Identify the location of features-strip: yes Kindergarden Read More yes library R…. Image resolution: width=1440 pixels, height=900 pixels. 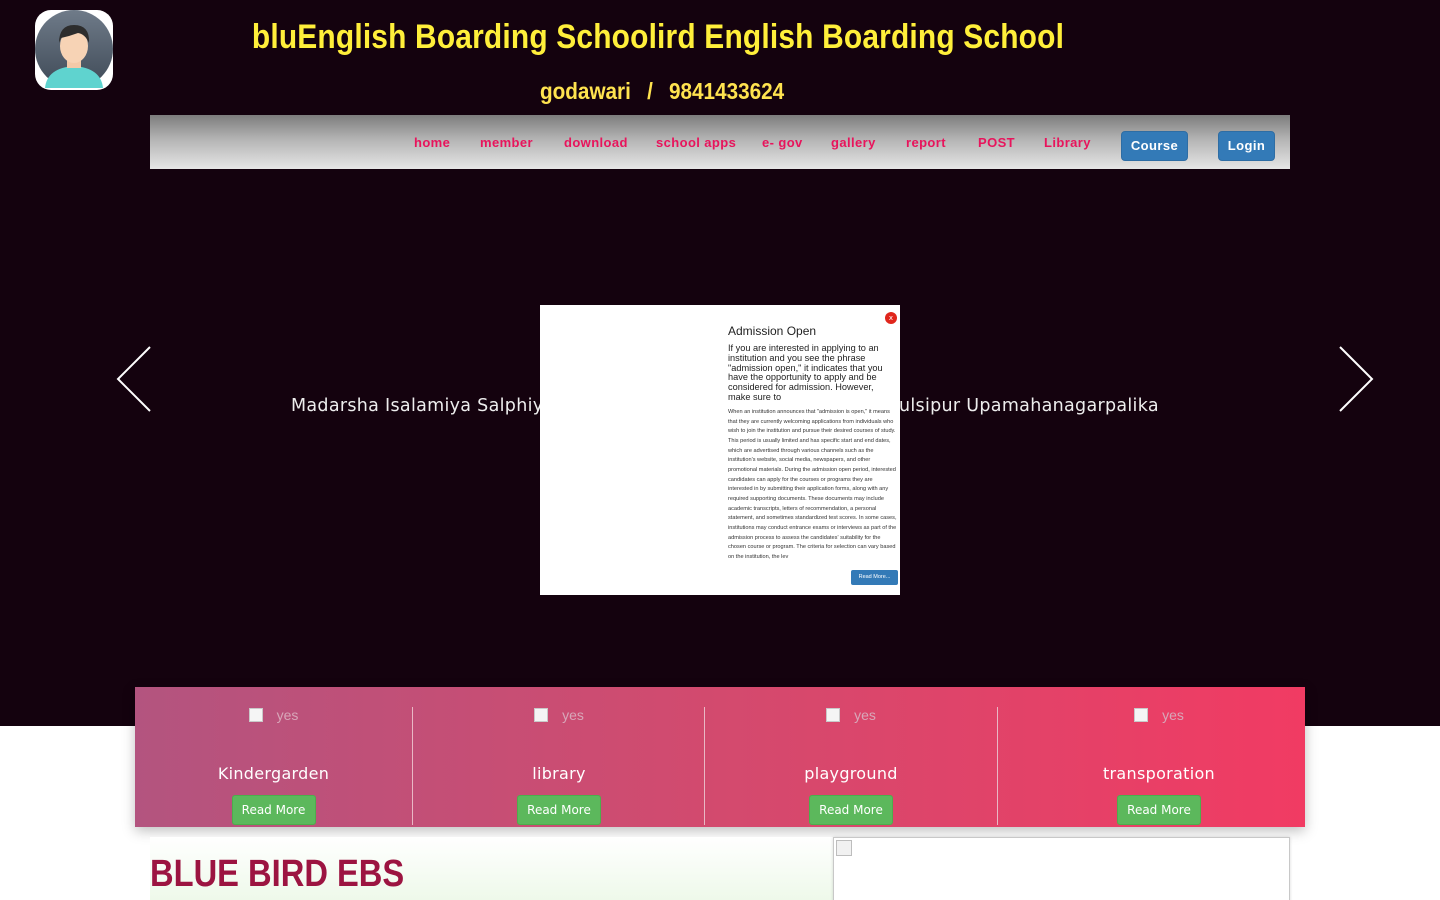
(720, 757).